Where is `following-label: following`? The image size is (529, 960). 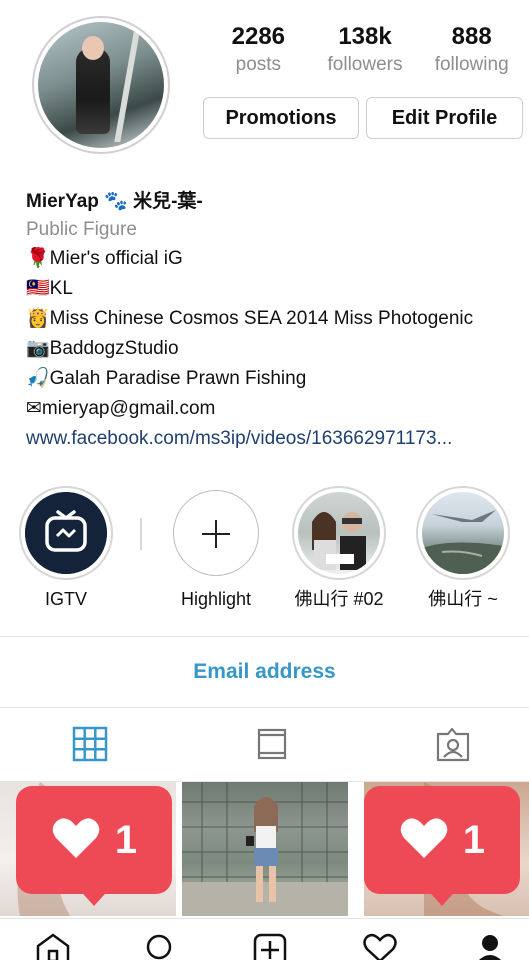
following-label: following is located at coordinates (471, 64).